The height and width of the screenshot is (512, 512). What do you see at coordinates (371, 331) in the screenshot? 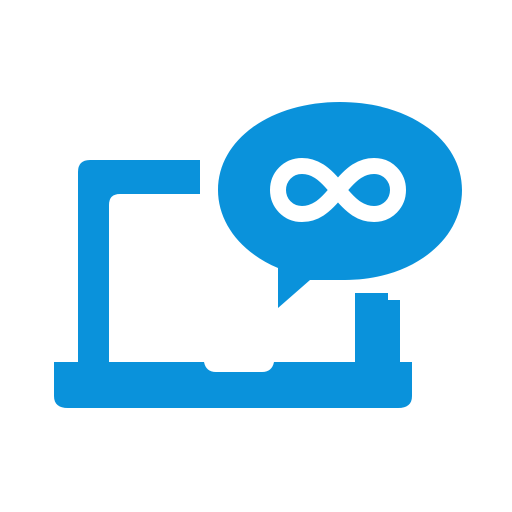
I see `laptop-screen-right-edge` at bounding box center [371, 331].